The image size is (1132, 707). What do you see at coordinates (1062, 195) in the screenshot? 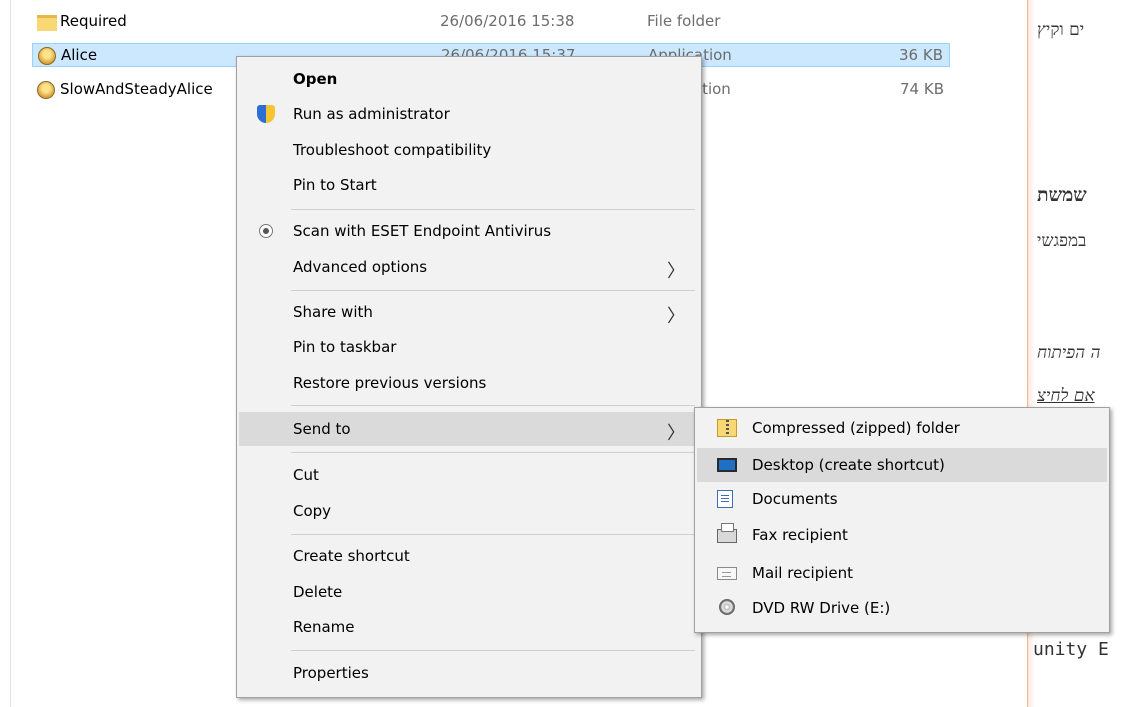
I see `document-heading: שמשת` at bounding box center [1062, 195].